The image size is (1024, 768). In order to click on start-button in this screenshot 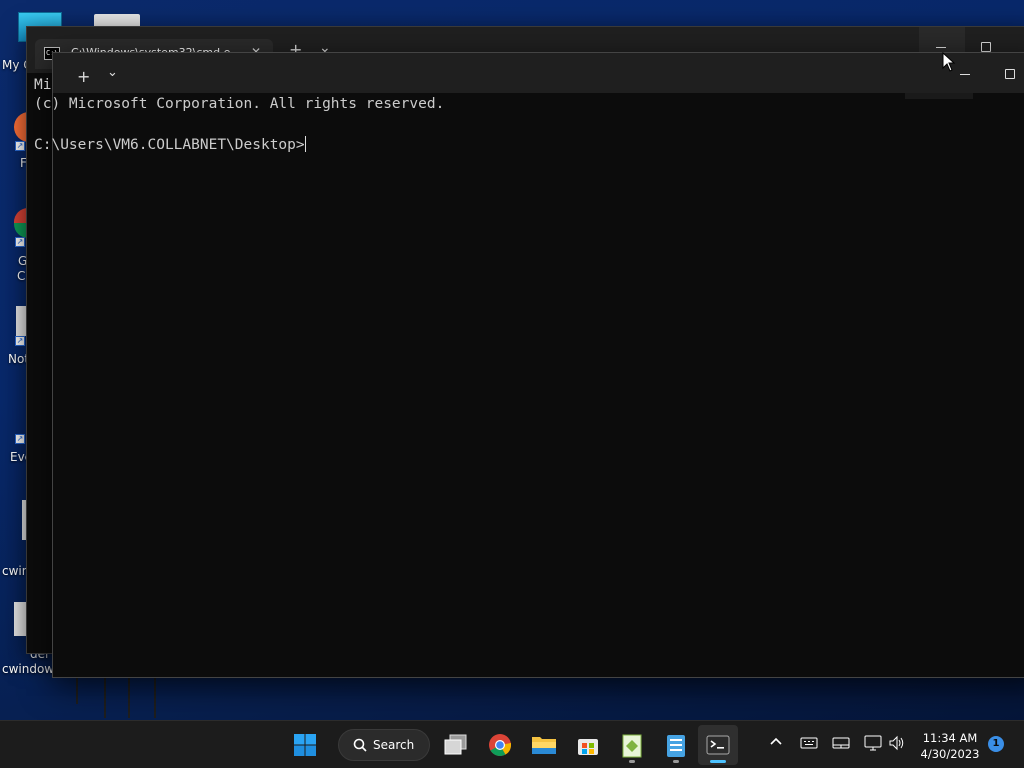, I will do `click(305, 745)`.